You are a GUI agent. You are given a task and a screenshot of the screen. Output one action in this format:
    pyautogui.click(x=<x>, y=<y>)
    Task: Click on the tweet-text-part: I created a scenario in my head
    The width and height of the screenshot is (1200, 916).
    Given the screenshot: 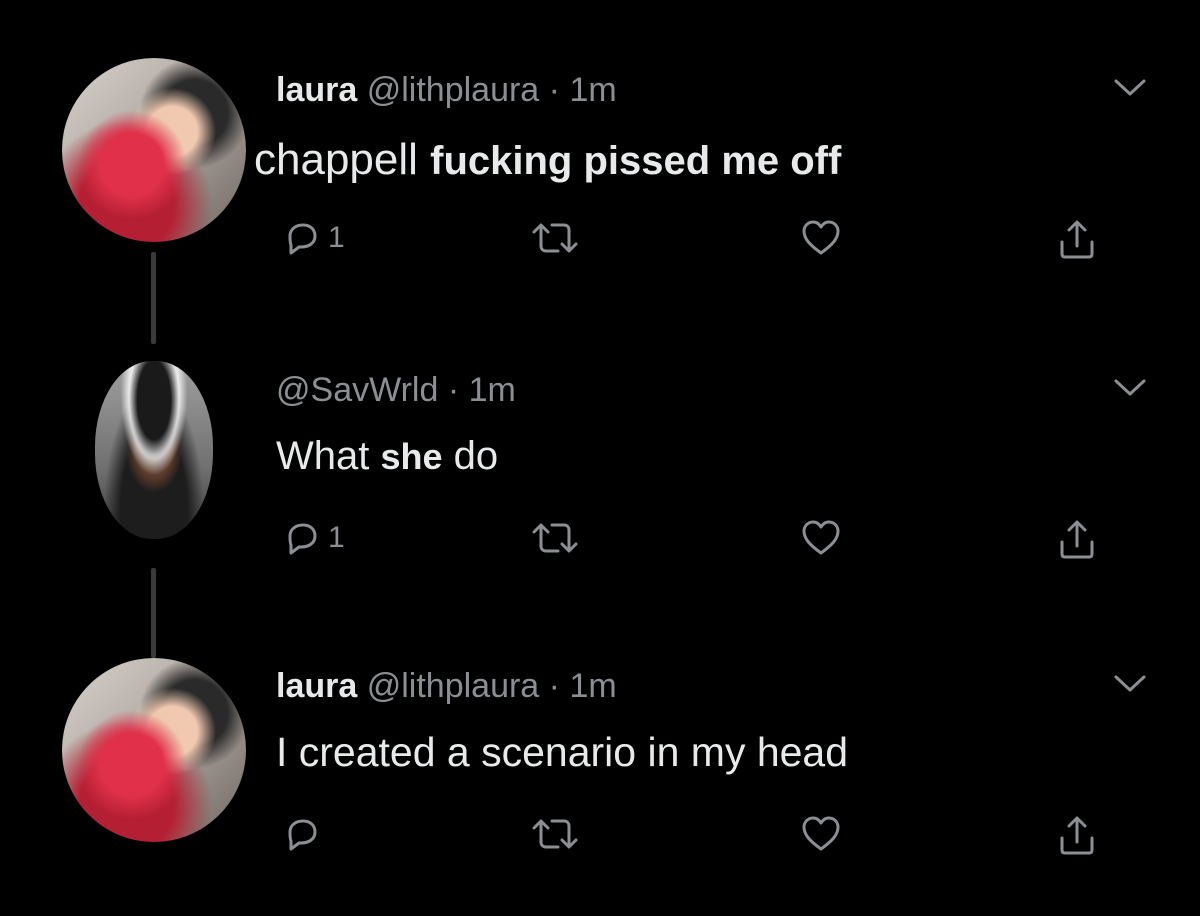 What is the action you would take?
    pyautogui.click(x=562, y=752)
    